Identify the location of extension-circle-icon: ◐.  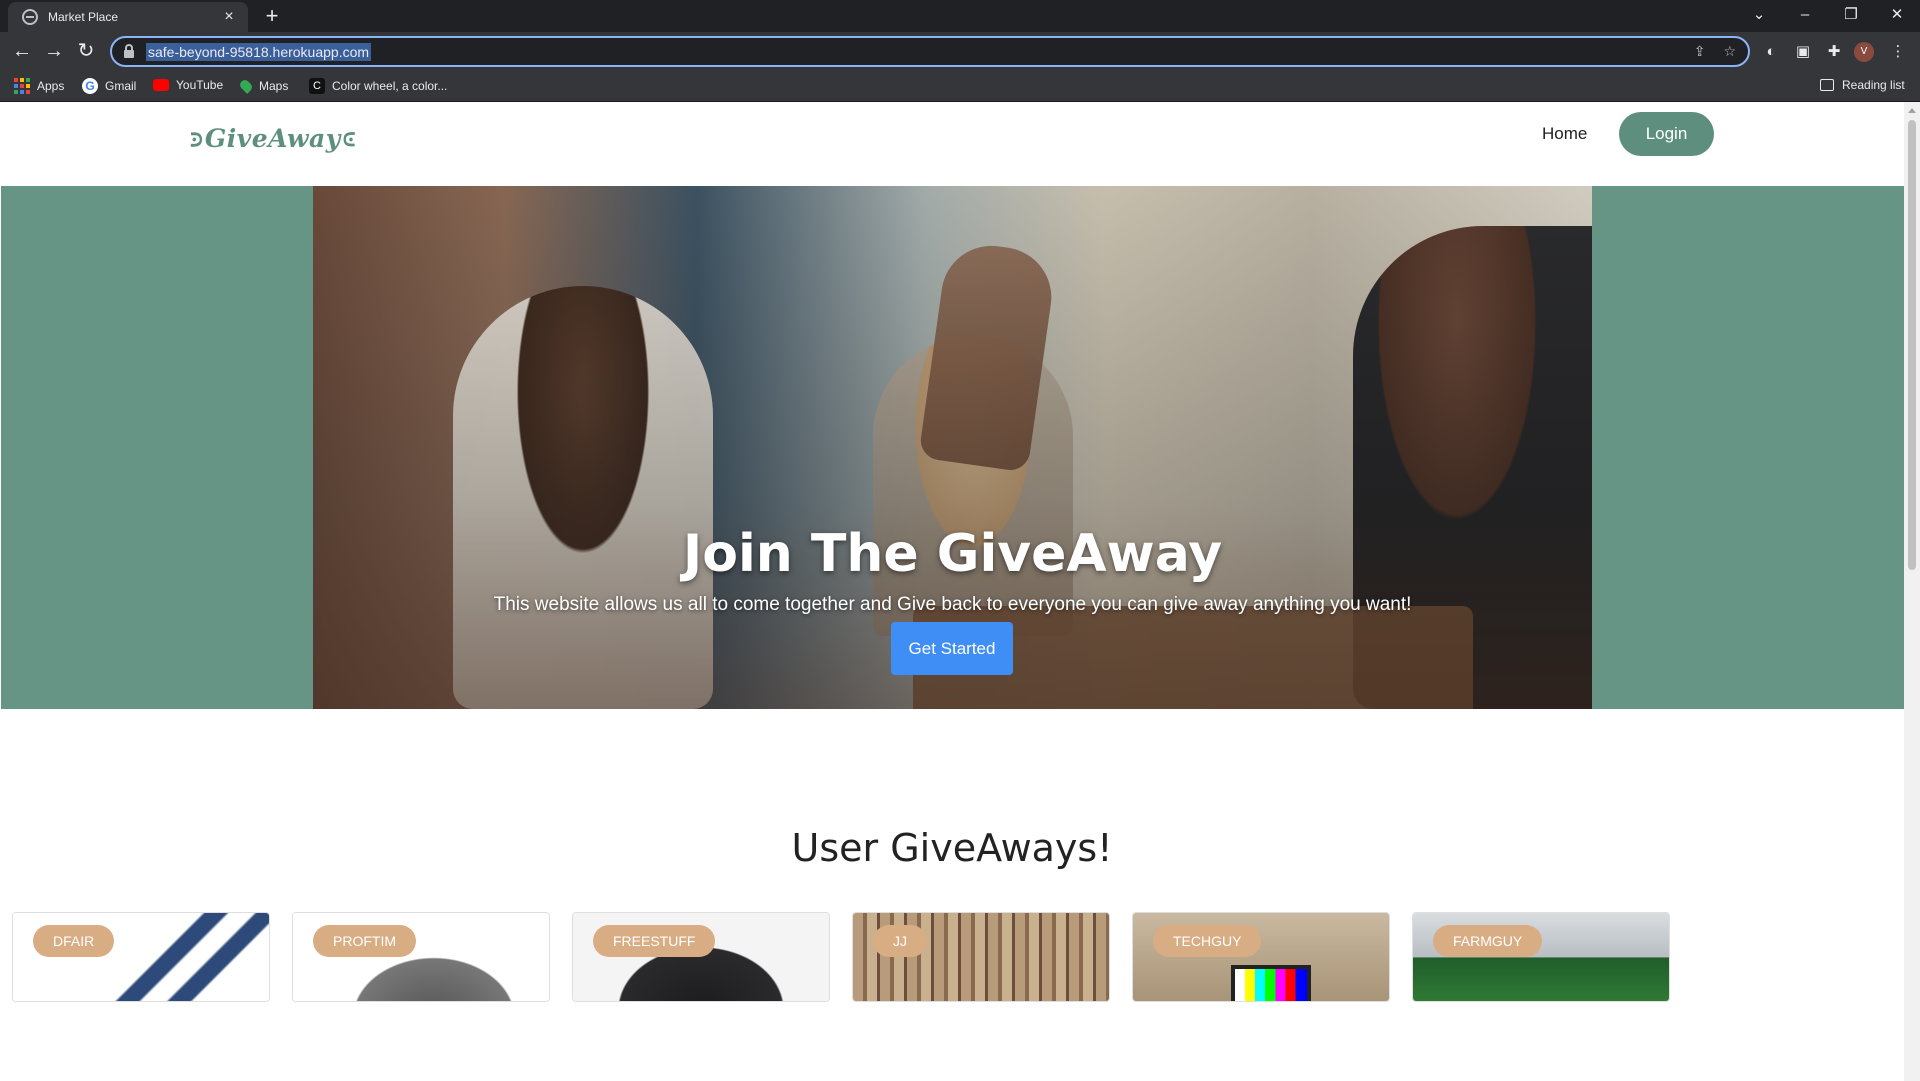
(1771, 52).